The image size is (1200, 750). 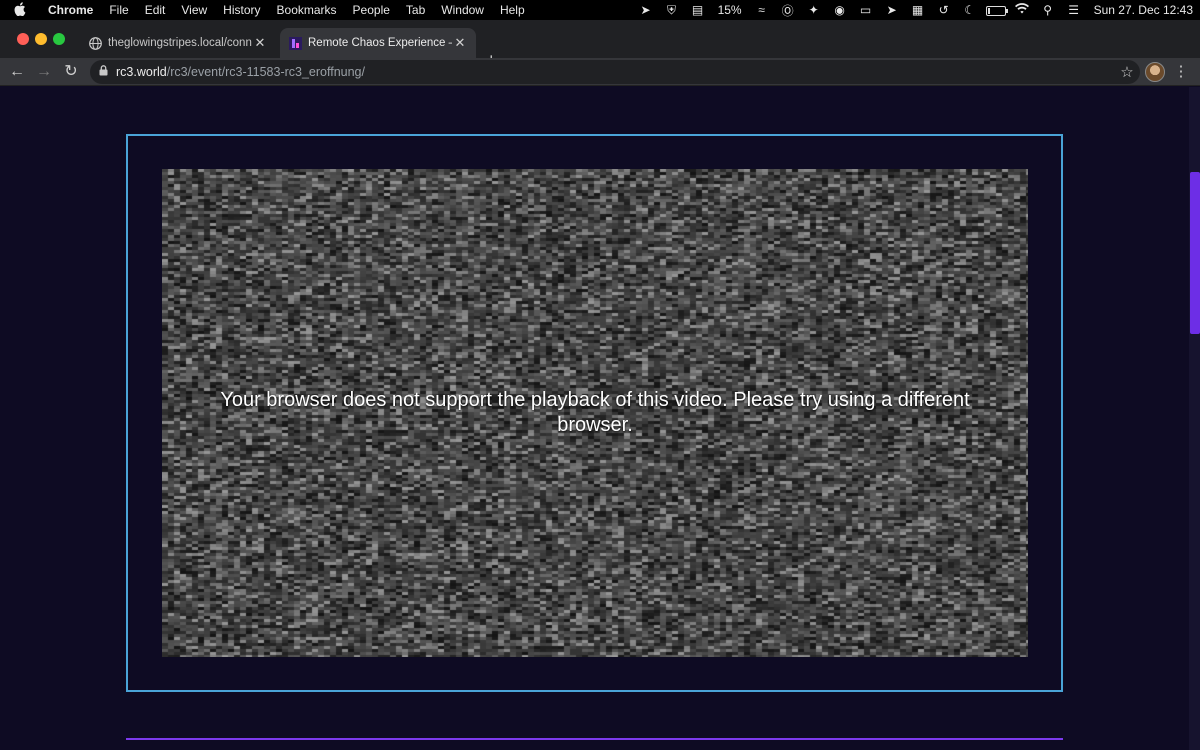 What do you see at coordinates (512, 10) in the screenshot?
I see `menu-help: Help` at bounding box center [512, 10].